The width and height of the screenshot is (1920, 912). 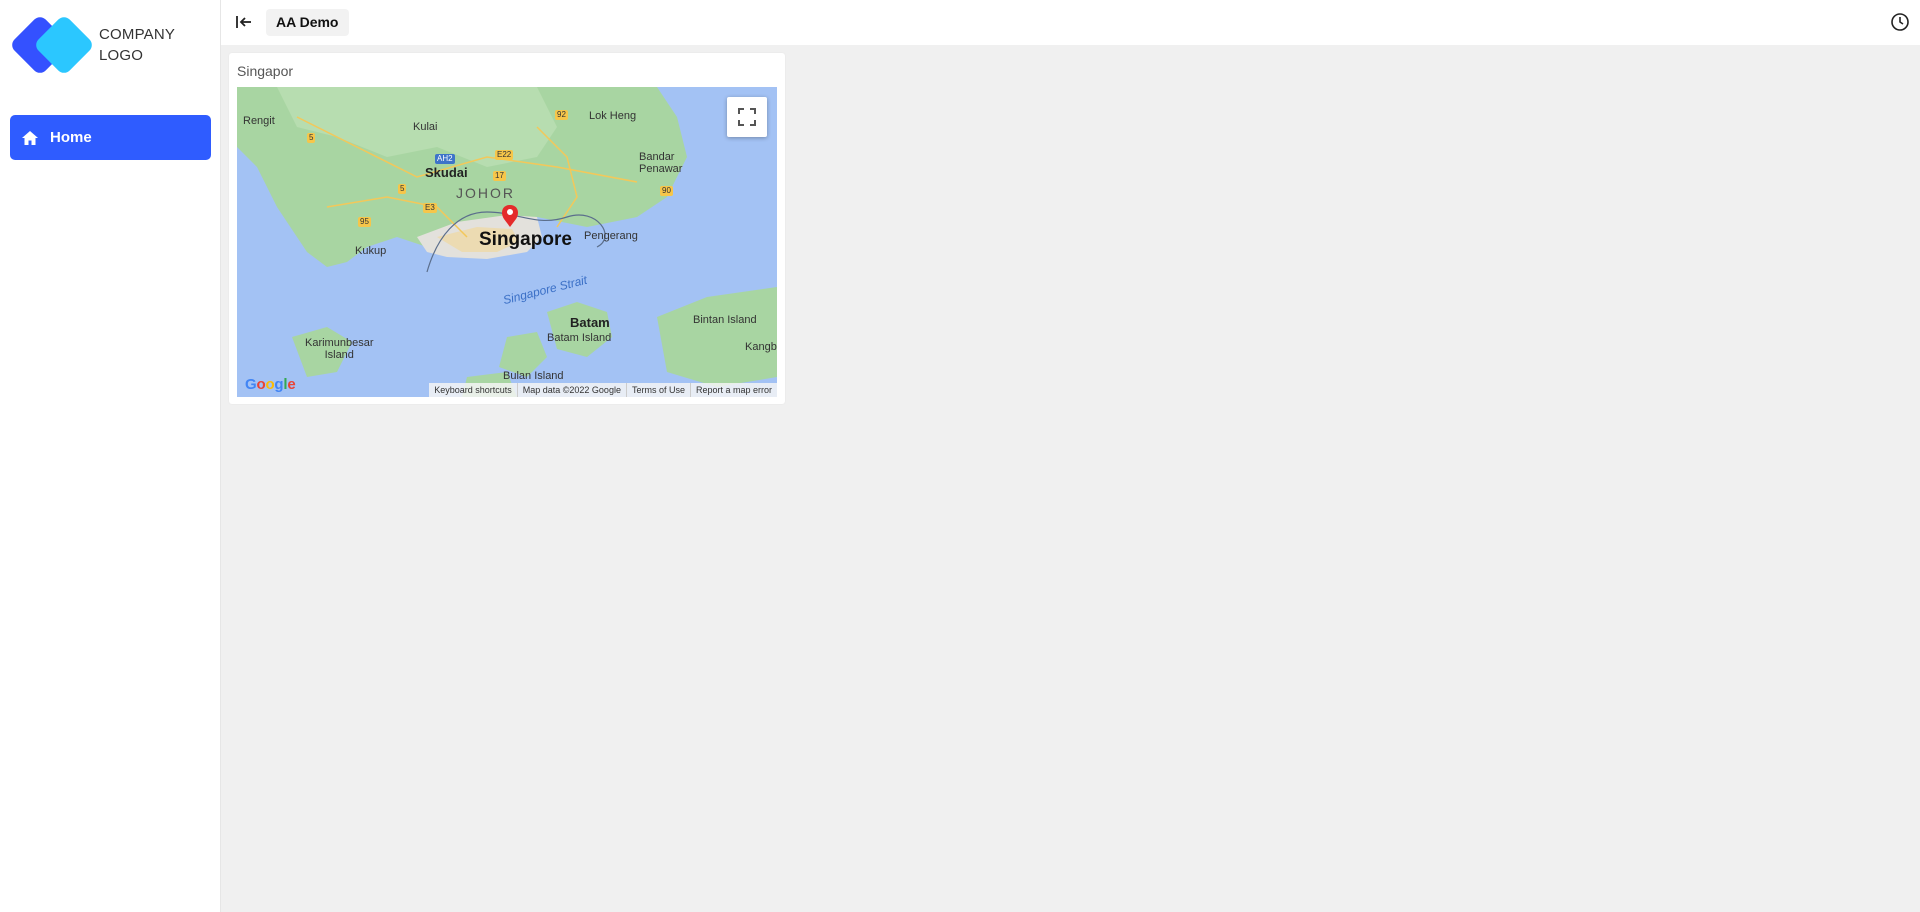 I want to click on google-logo: Google, so click(x=270, y=384).